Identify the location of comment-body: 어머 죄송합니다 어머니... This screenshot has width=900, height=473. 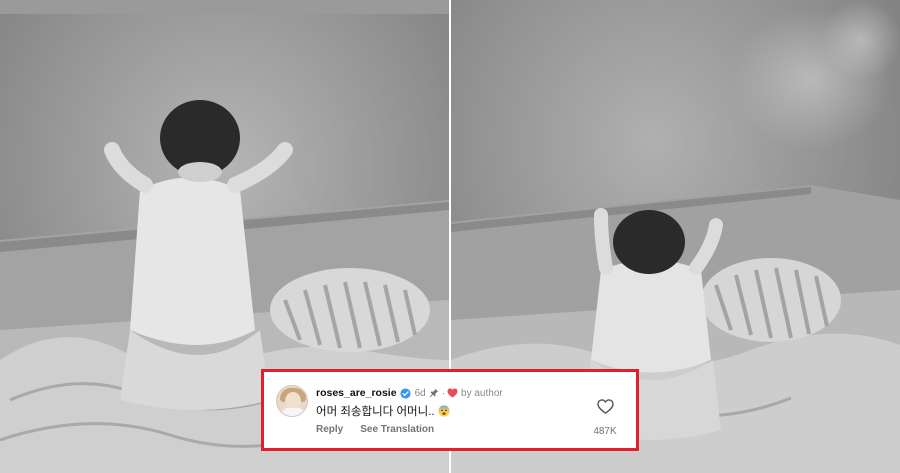
(383, 411).